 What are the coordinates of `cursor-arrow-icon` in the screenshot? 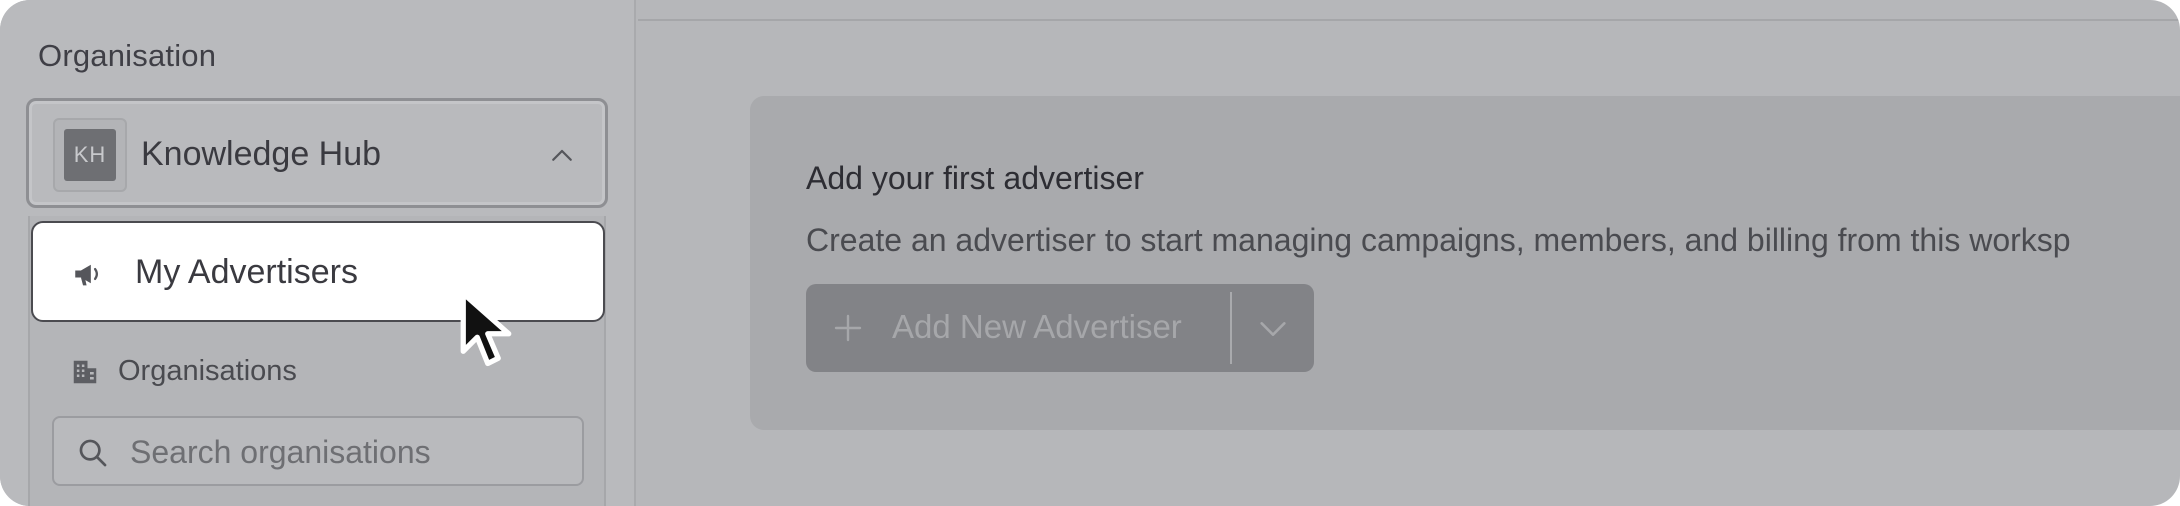 It's located at (486, 328).